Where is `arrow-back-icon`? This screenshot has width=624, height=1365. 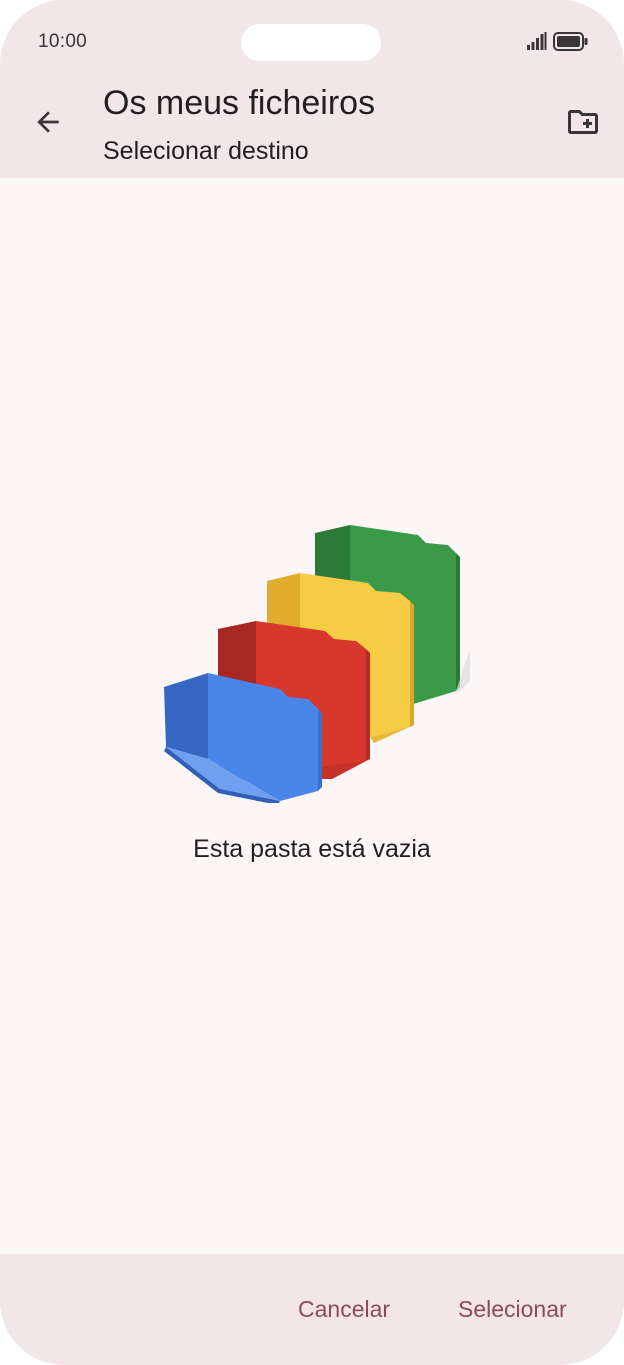
arrow-back-icon is located at coordinates (48, 124).